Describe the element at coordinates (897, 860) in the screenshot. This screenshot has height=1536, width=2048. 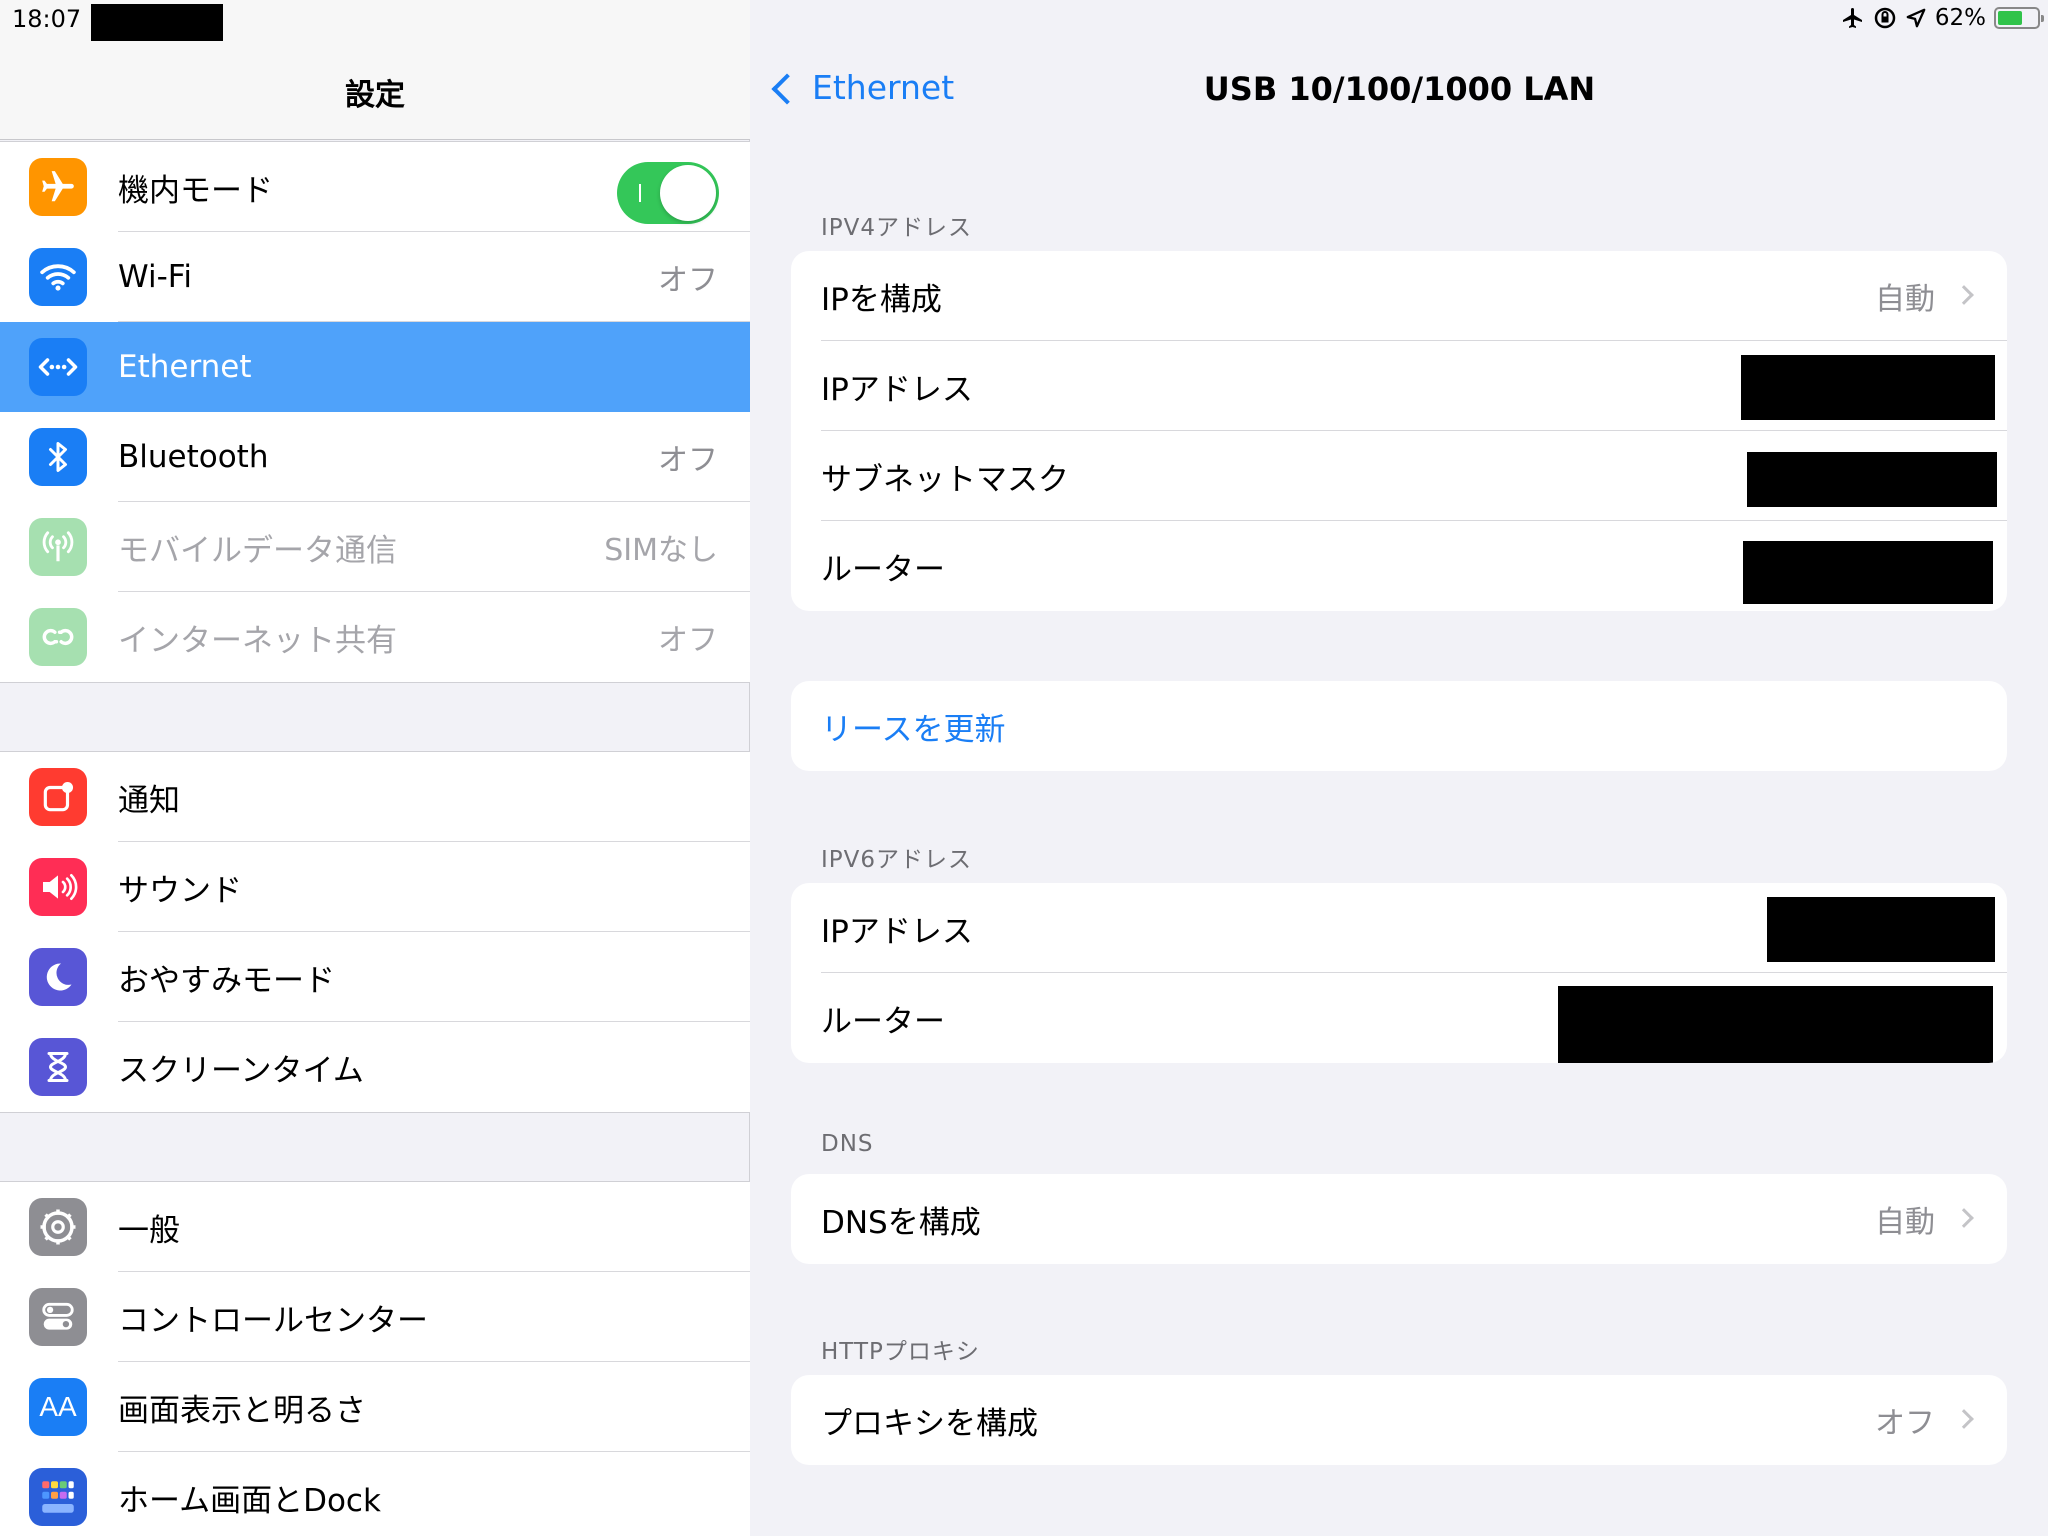
I see `section-title-ipv6: IPV6アドレス` at that location.